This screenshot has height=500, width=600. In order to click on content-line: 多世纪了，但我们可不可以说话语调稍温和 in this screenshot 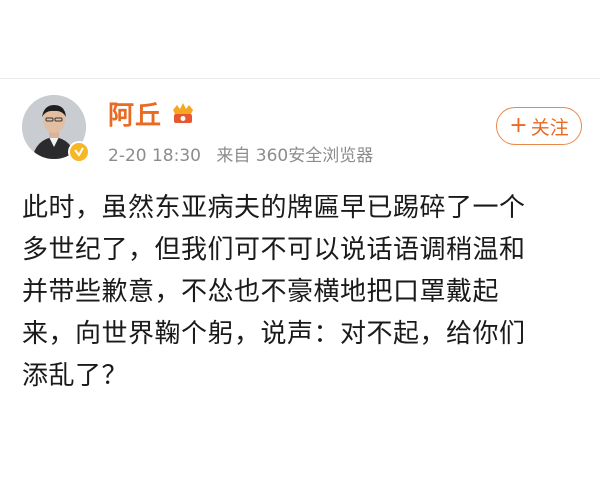, I will do `click(274, 250)`.